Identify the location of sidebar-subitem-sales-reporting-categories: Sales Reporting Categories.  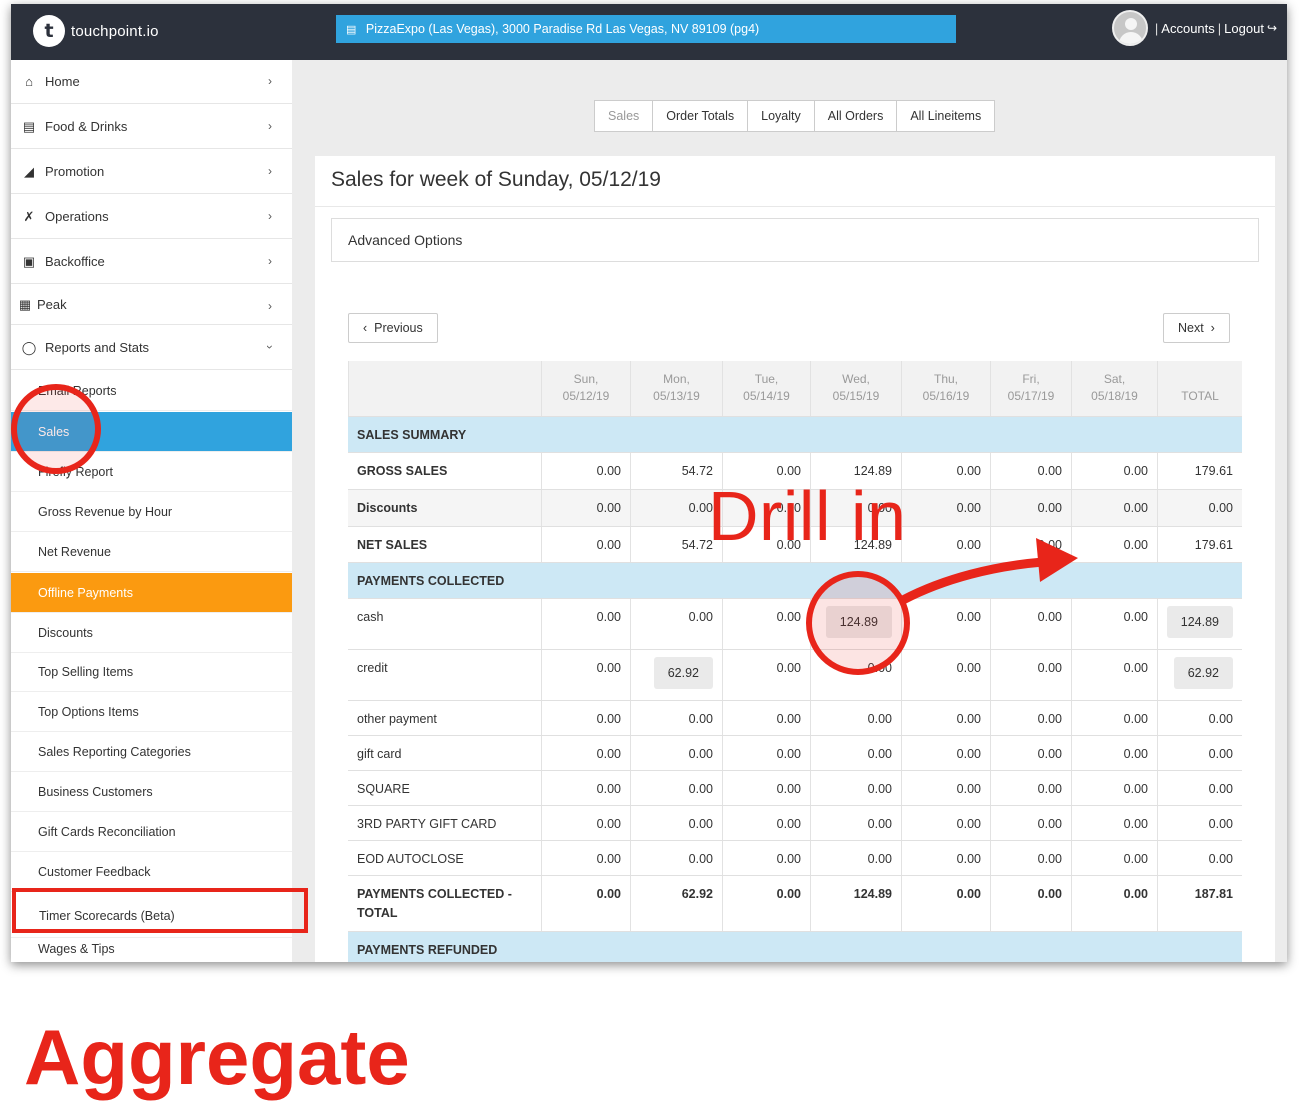
(151, 752).